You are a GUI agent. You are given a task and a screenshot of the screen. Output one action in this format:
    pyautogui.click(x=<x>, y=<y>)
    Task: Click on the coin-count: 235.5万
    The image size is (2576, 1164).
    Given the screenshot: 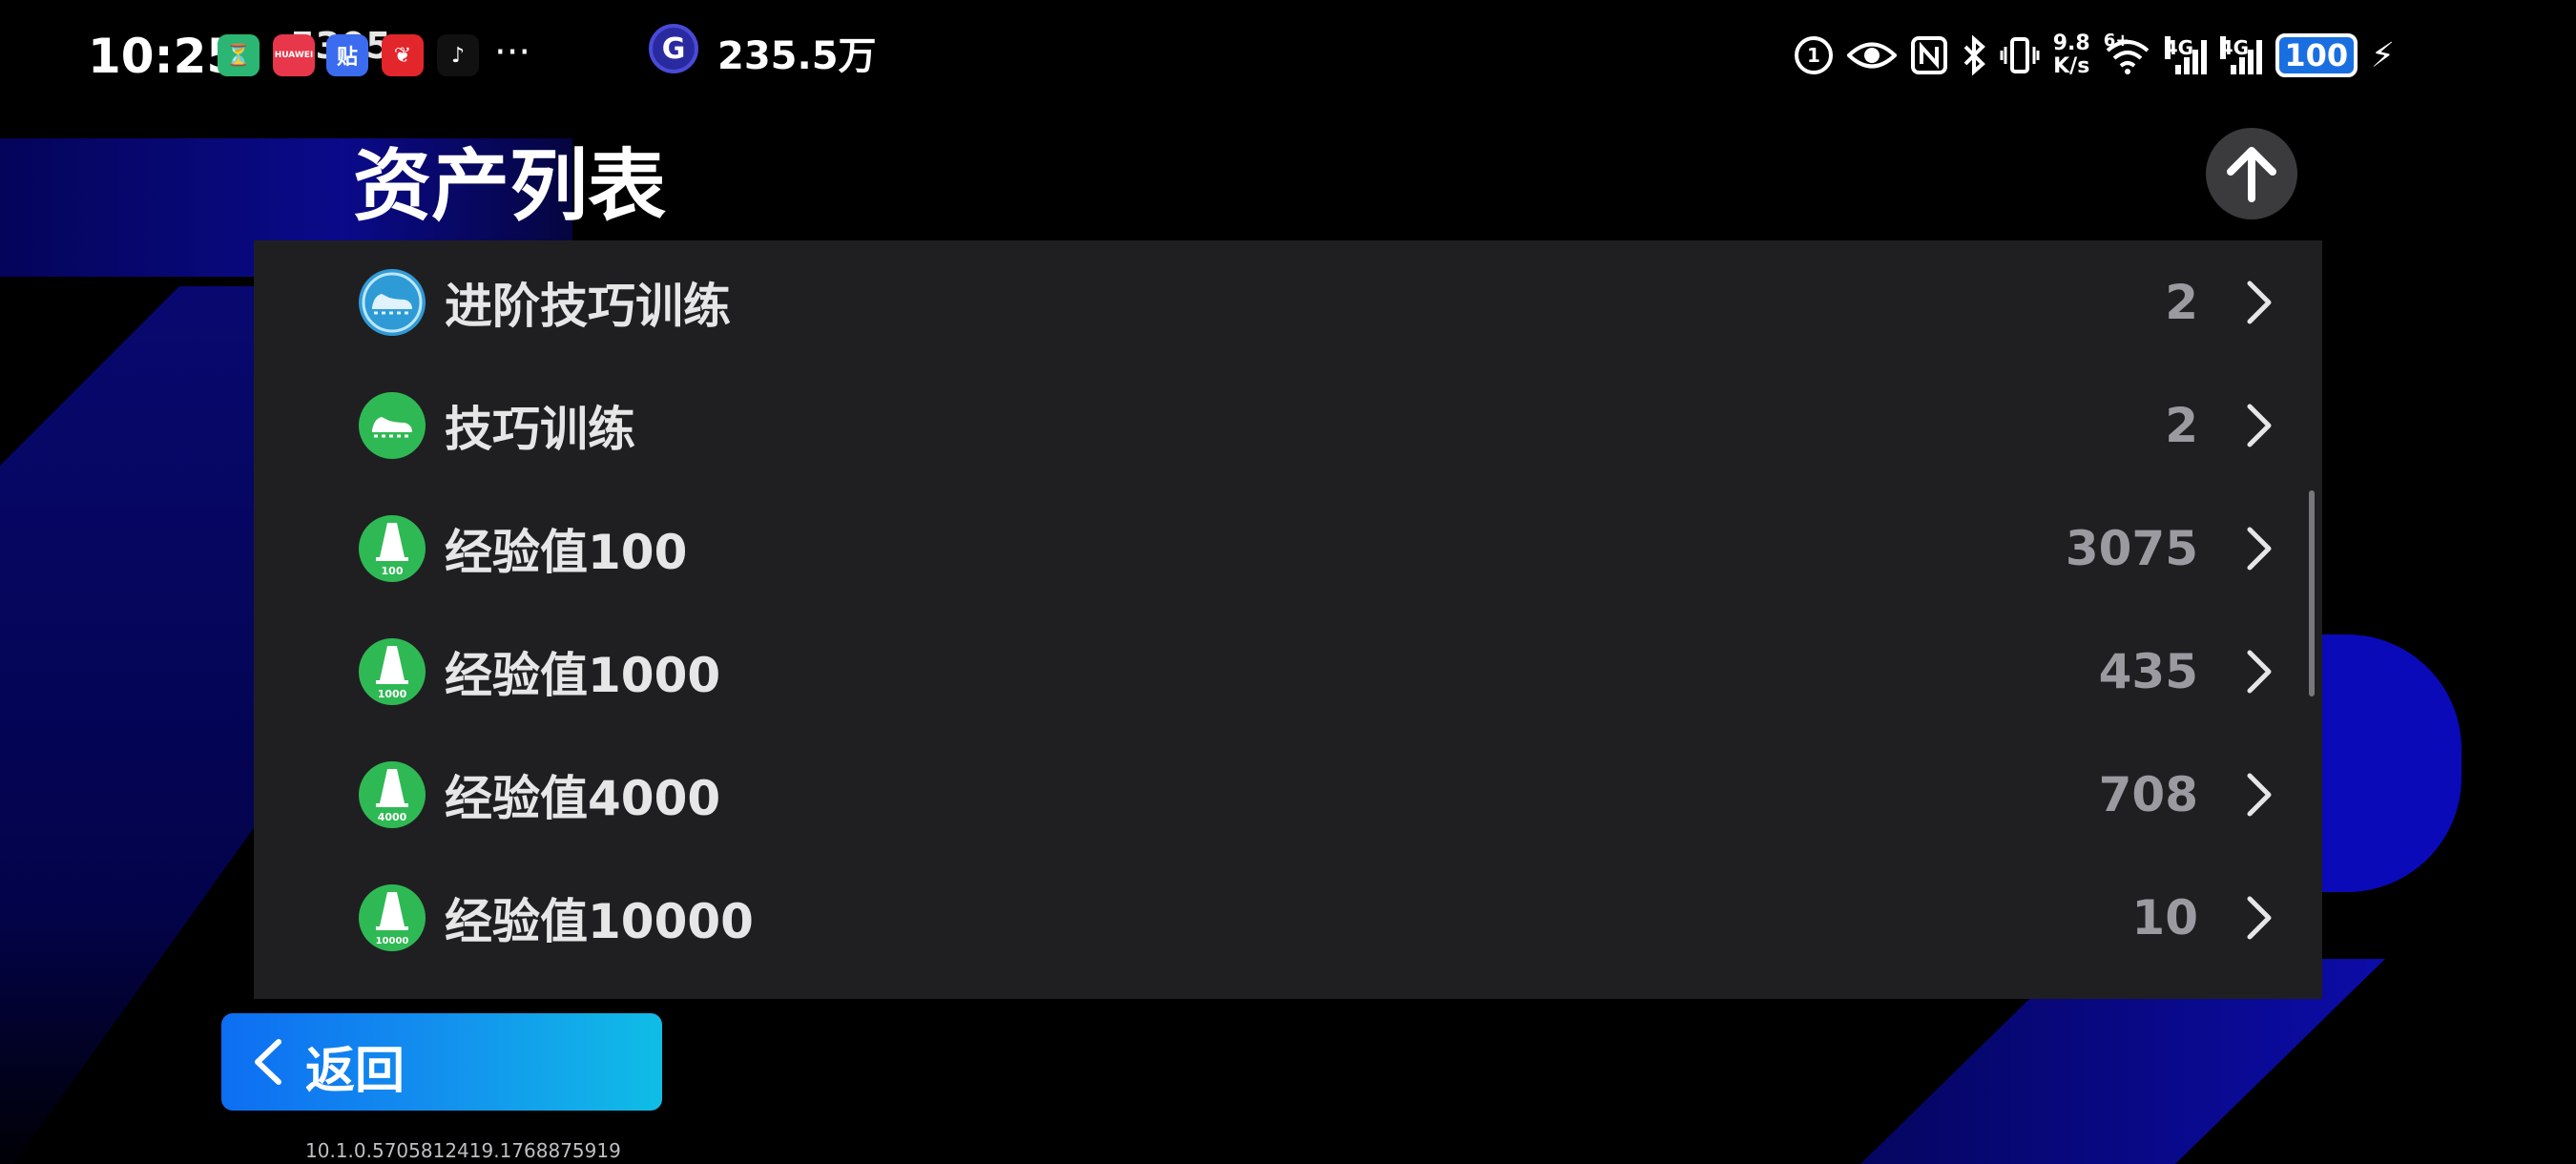 What is the action you would take?
    pyautogui.click(x=797, y=56)
    